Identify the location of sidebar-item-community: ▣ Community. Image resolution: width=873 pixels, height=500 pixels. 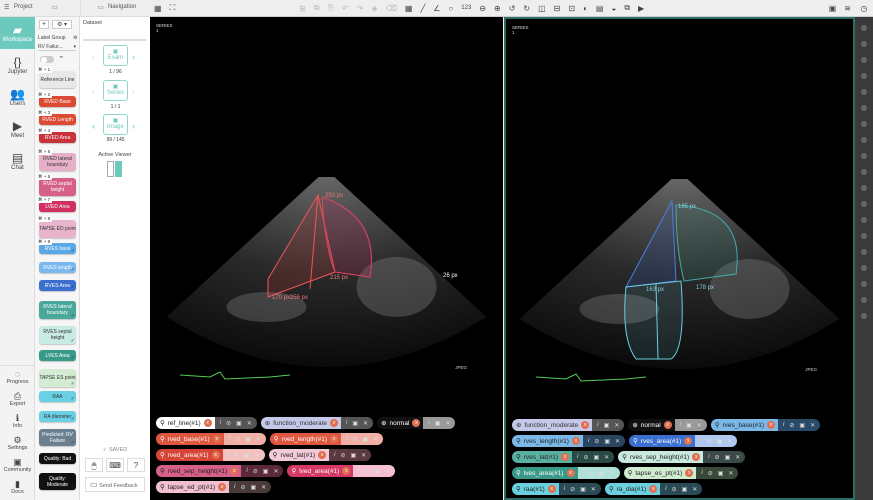
(17, 465).